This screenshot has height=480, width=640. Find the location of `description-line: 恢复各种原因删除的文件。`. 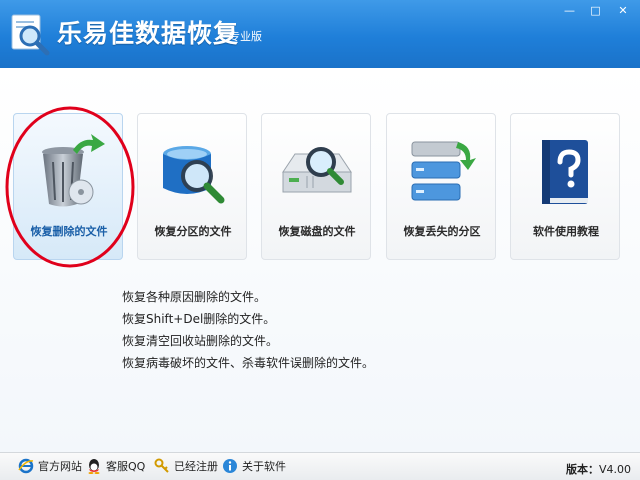

description-line: 恢复各种原因删除的文件。 is located at coordinates (194, 297).